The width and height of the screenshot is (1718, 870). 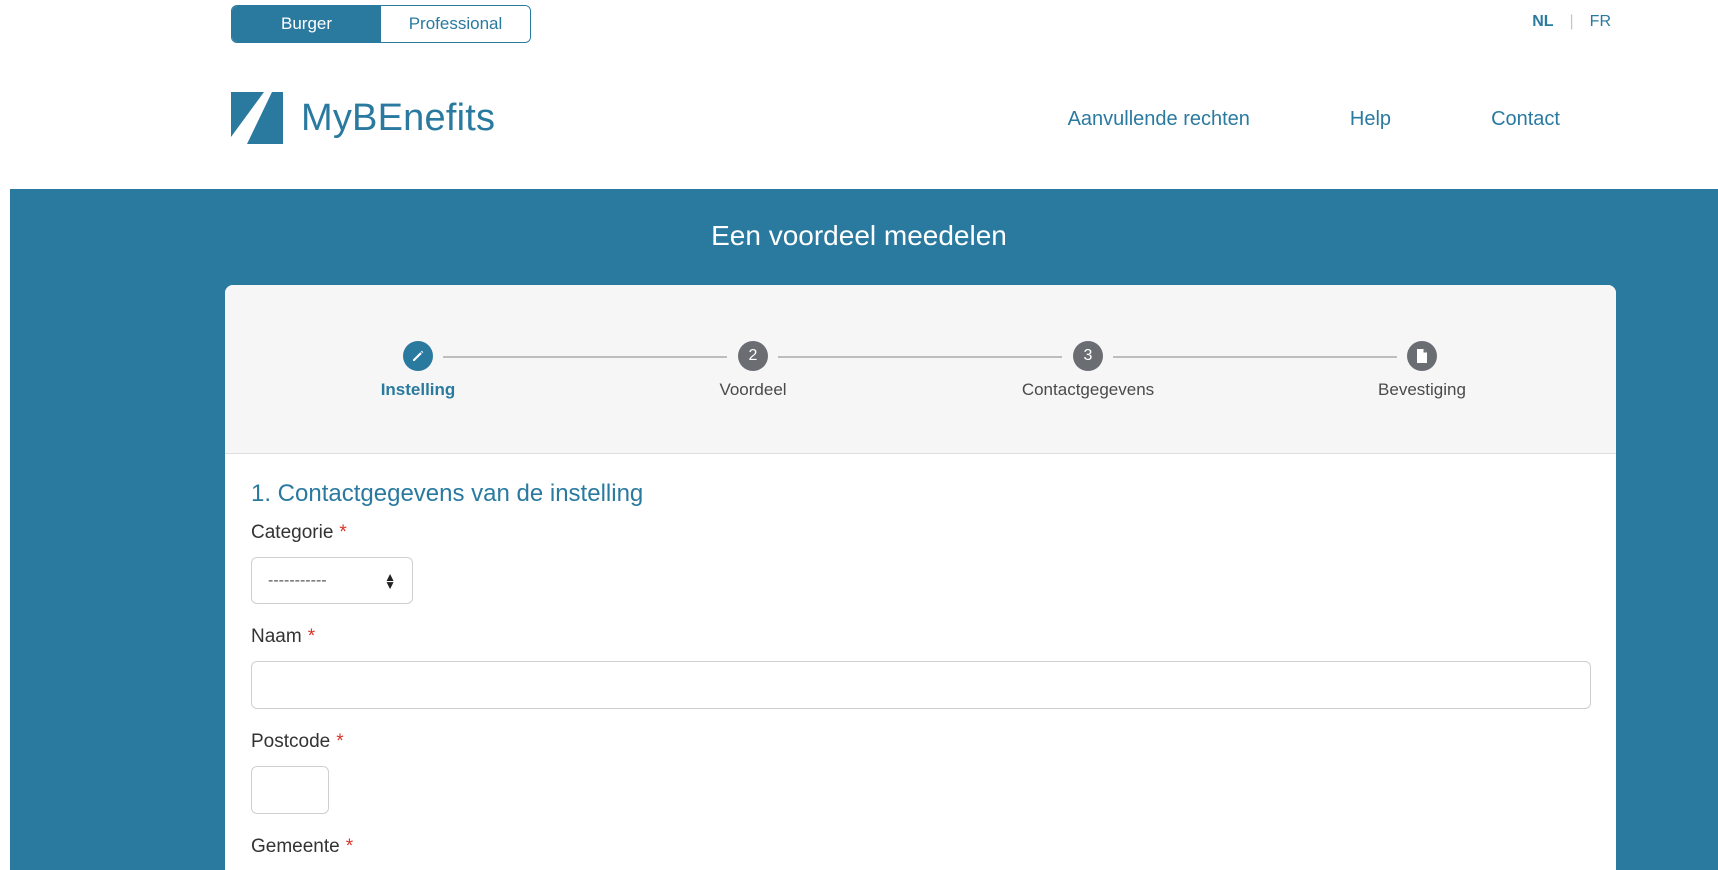 What do you see at coordinates (332, 580) in the screenshot?
I see `categorie-select: ----------- ▲ ▼` at bounding box center [332, 580].